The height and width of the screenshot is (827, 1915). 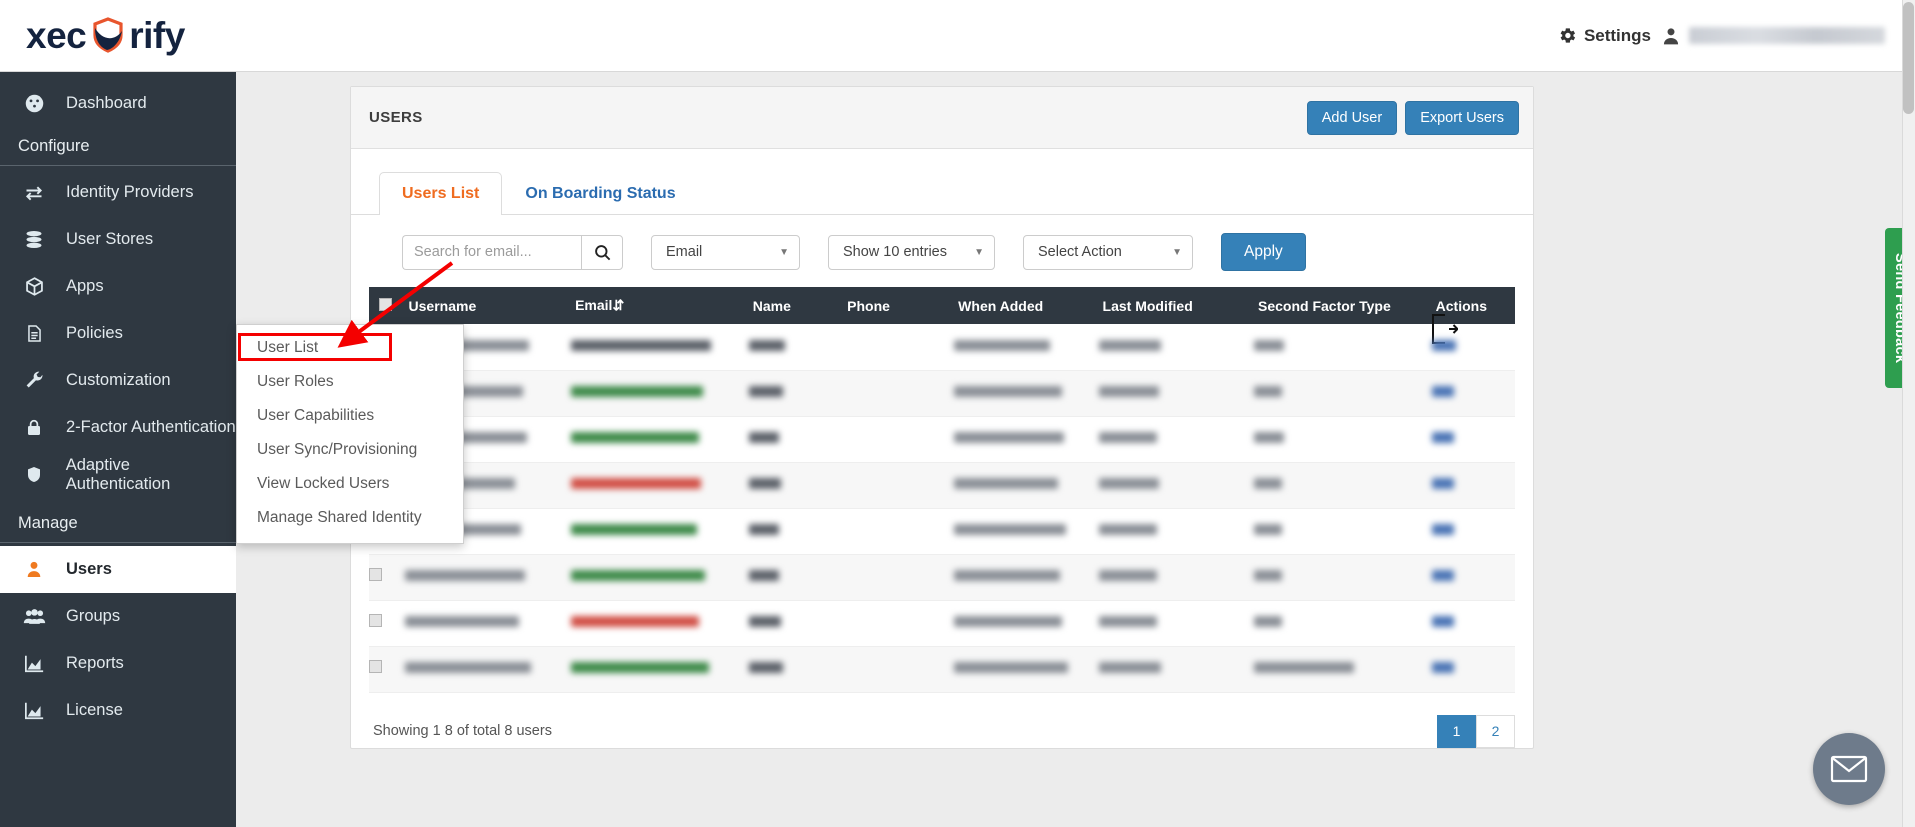 I want to click on search-button, so click(x=602, y=252).